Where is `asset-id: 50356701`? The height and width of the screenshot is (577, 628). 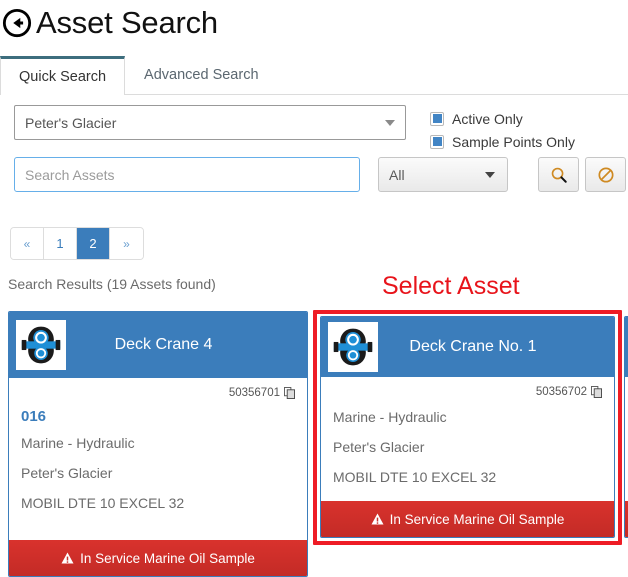 asset-id: 50356701 is located at coordinates (254, 393).